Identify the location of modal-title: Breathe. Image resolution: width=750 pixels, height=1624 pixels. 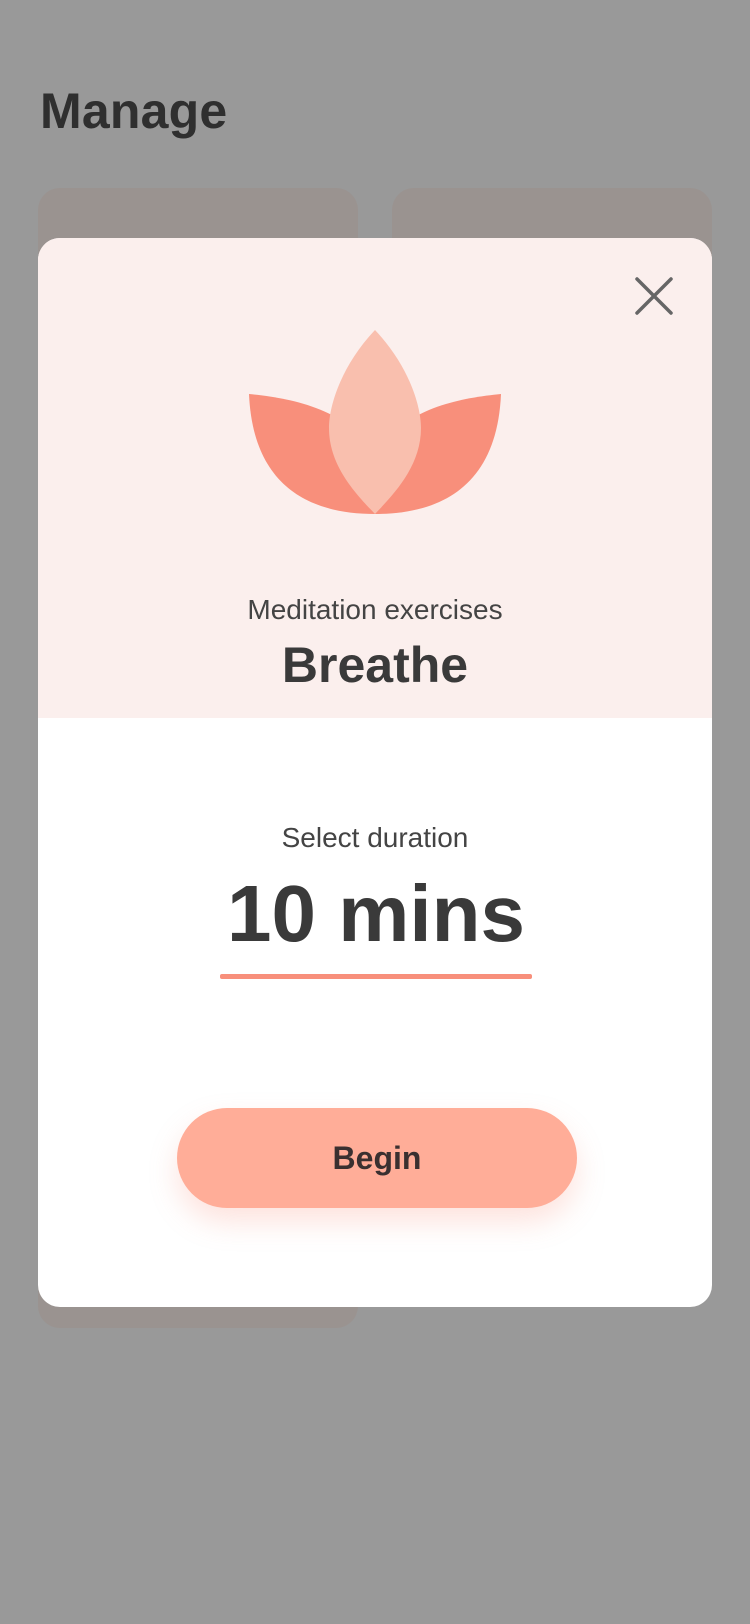
(375, 665).